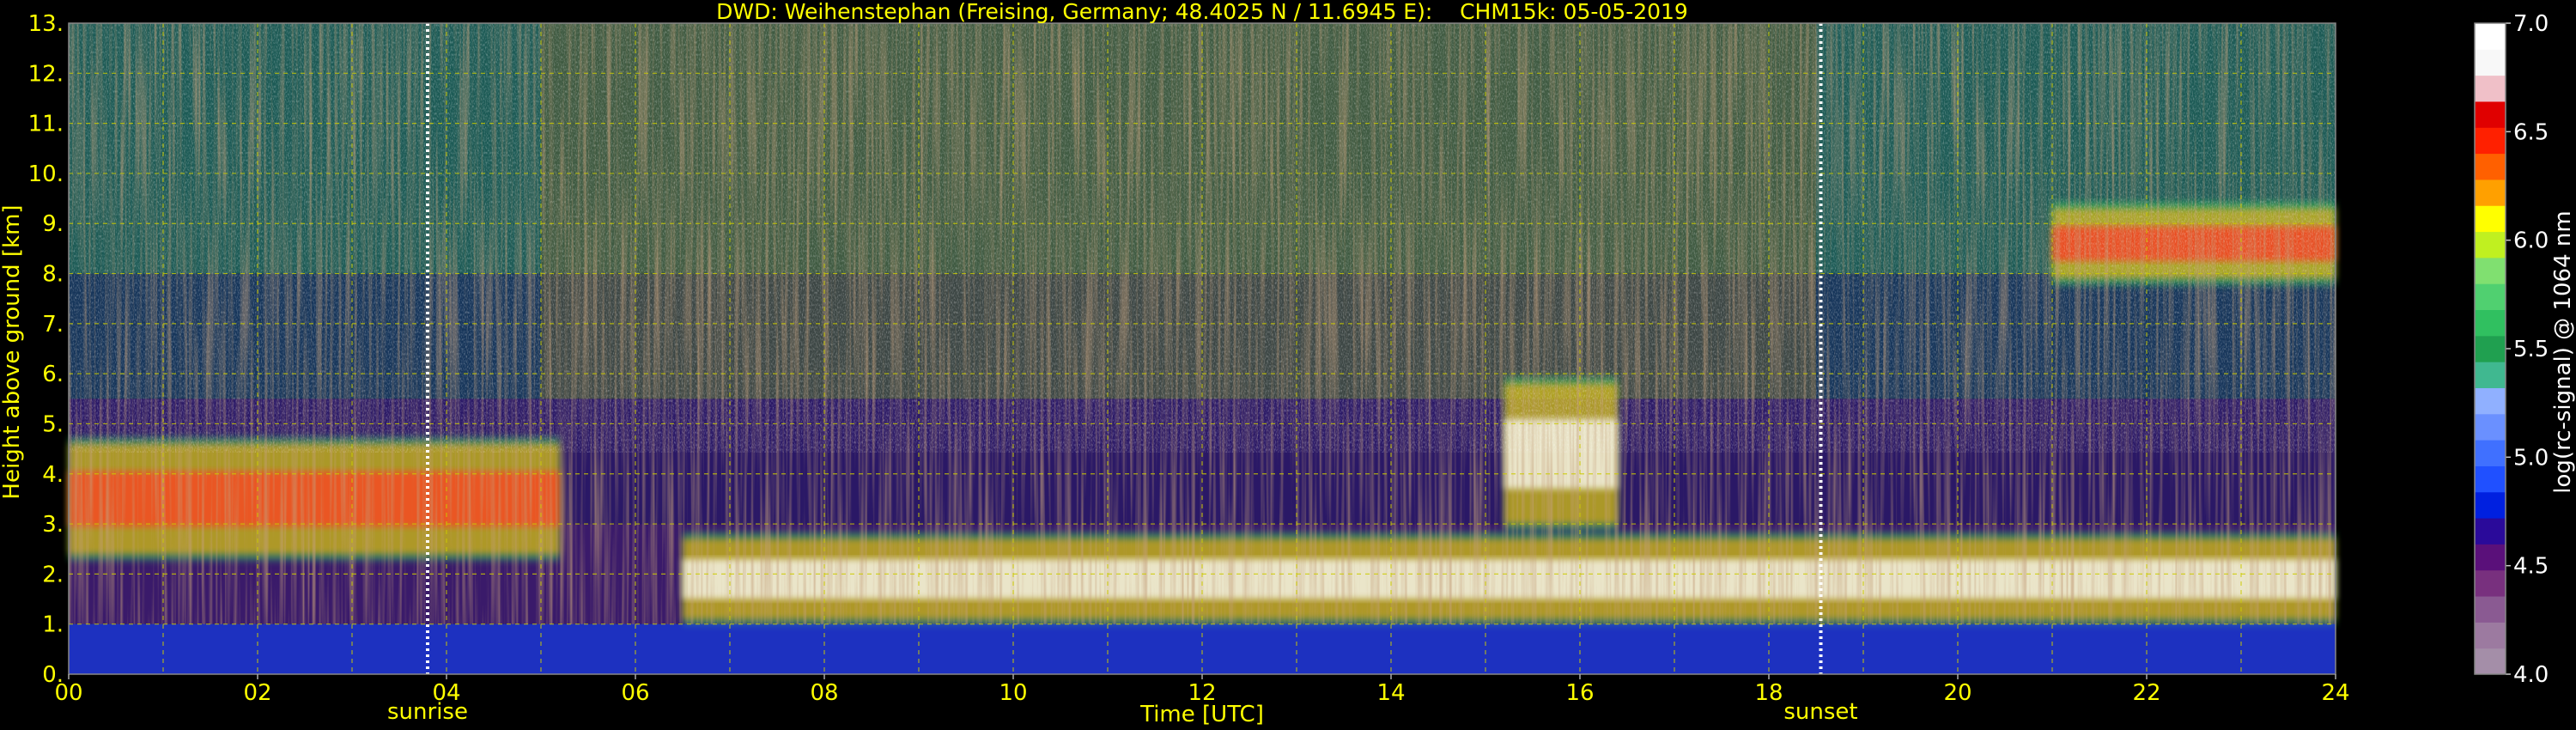 Image resolution: width=2576 pixels, height=730 pixels. Describe the element at coordinates (1820, 712) in the screenshot. I see `sunset-label: sunset` at that location.